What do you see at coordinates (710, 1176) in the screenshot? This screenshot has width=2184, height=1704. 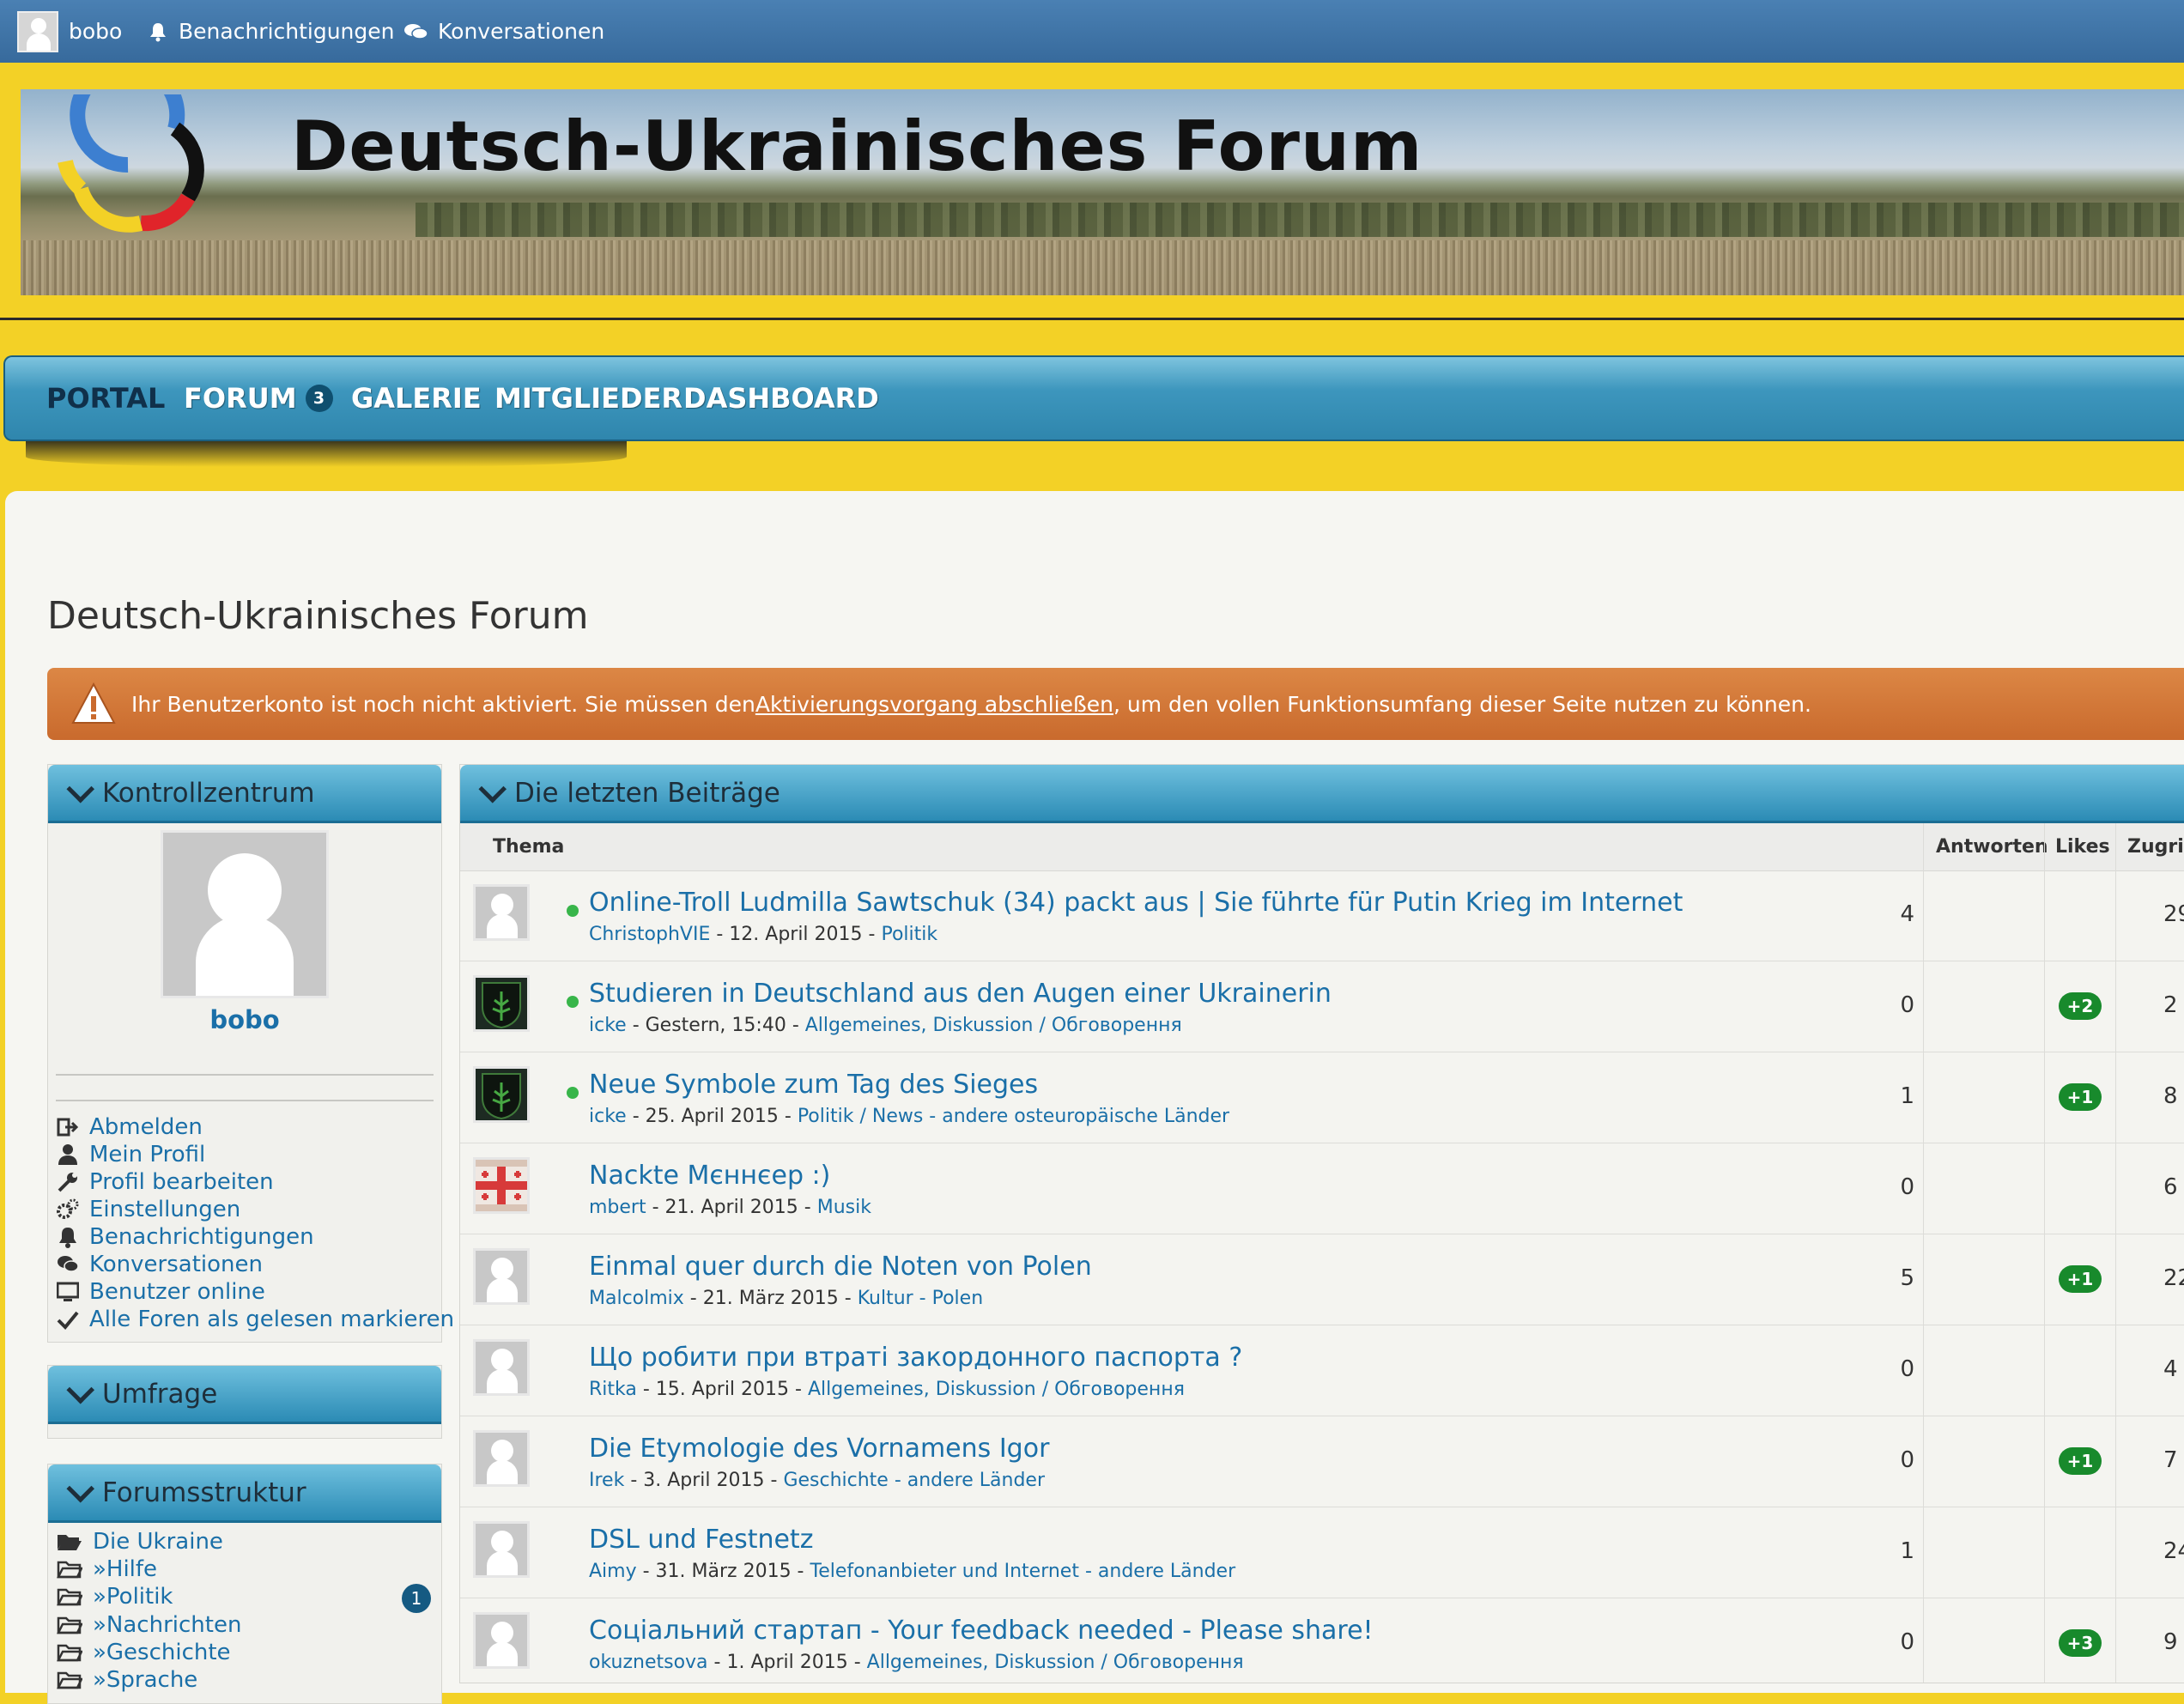 I see `thread-title: Nackte Мєннєер :)` at bounding box center [710, 1176].